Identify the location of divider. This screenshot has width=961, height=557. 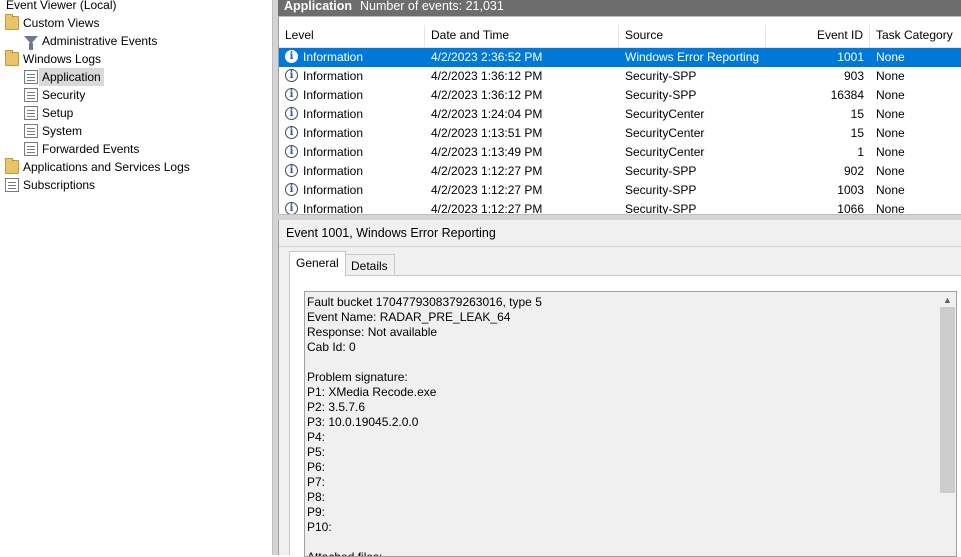
(620, 246).